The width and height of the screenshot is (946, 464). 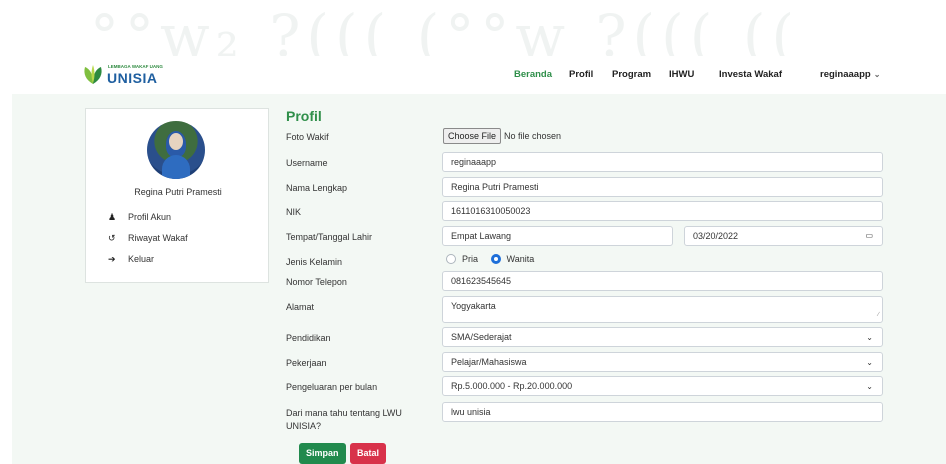 I want to click on label-username: Username, so click(x=307, y=163).